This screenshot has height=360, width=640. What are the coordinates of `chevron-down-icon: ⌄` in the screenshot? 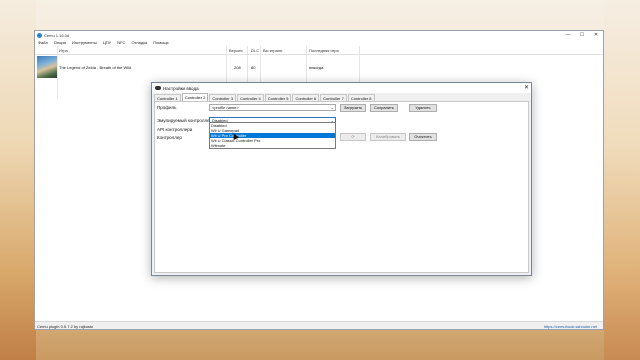 It's located at (332, 107).